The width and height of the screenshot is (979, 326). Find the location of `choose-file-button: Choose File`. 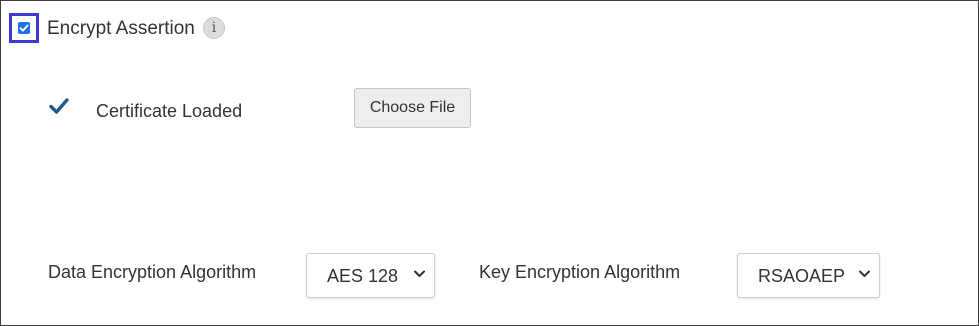

choose-file-button: Choose File is located at coordinates (412, 108).